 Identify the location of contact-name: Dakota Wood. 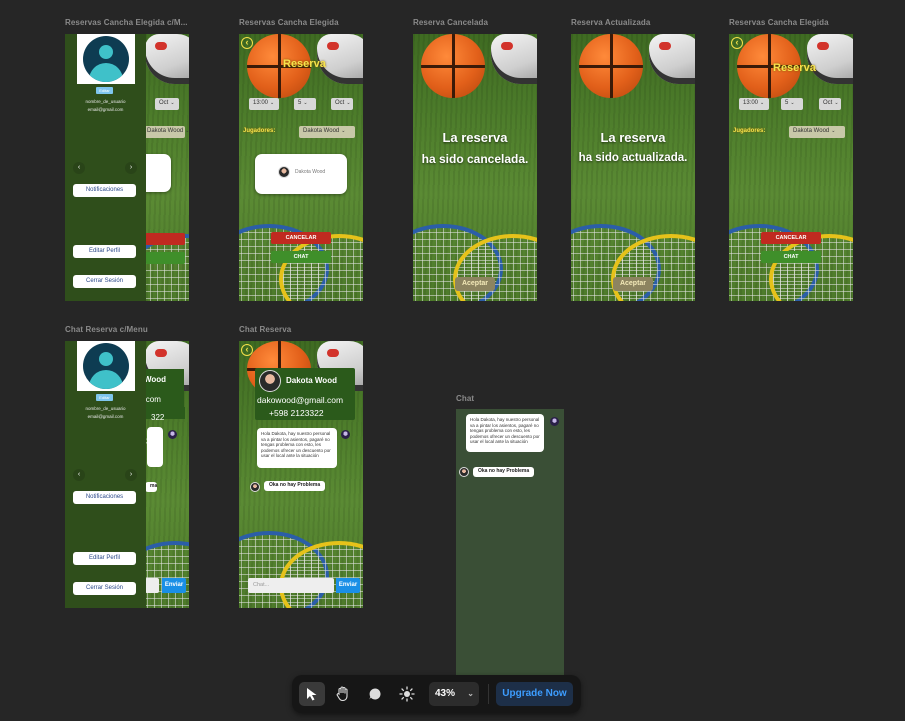
(311, 380).